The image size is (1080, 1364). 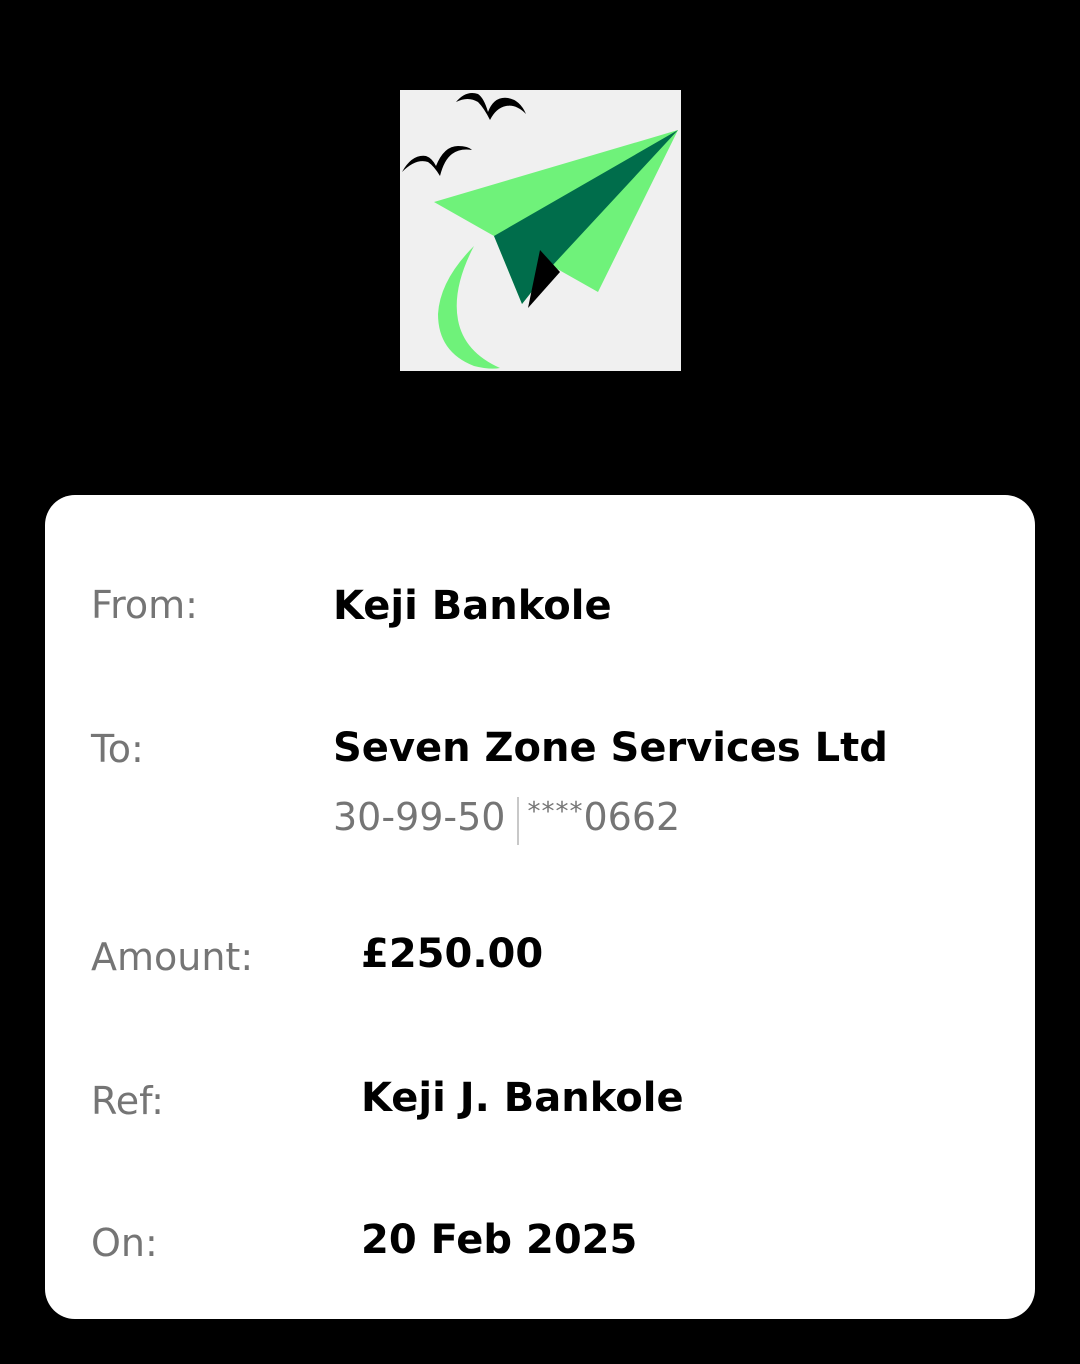 What do you see at coordinates (419, 817) in the screenshot?
I see `sort-code: 30-99-50` at bounding box center [419, 817].